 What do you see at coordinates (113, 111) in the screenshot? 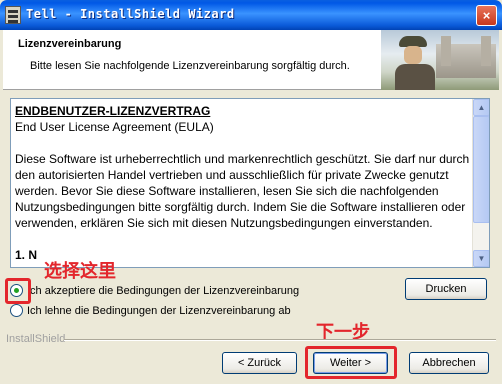
I see `license-heading: ENDBENUTZER-LIZENZVERTRAG` at bounding box center [113, 111].